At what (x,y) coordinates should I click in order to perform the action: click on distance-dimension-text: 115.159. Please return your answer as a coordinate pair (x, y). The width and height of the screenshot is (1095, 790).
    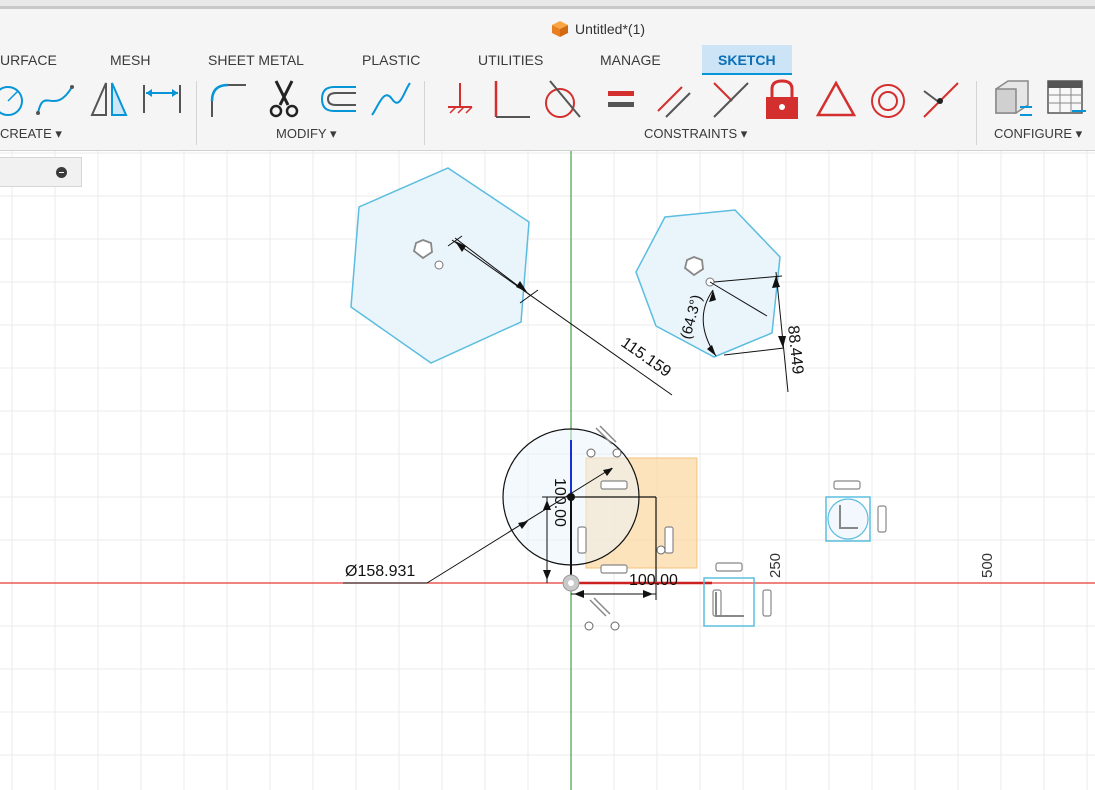
    Looking at the image, I should click on (646, 357).